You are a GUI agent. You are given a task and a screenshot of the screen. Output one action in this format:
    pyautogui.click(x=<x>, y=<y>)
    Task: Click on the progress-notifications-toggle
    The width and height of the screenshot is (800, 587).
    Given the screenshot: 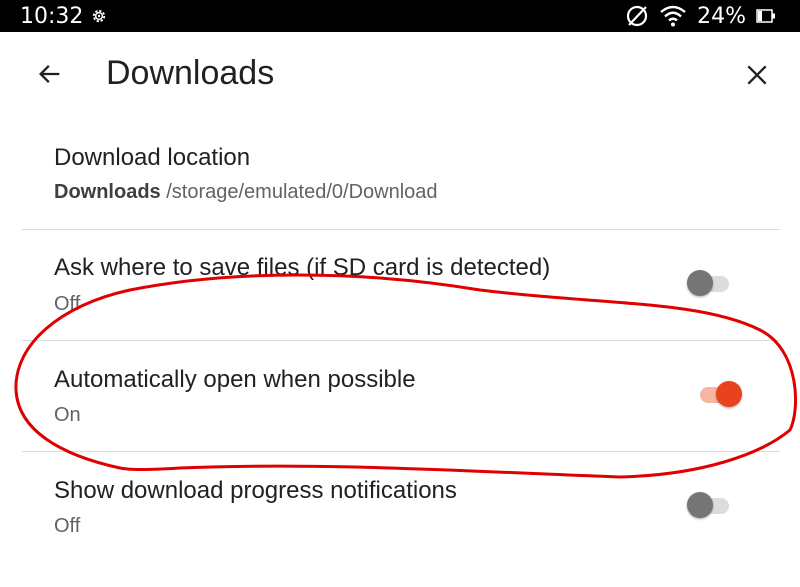 What is the action you would take?
    pyautogui.click(x=710, y=505)
    